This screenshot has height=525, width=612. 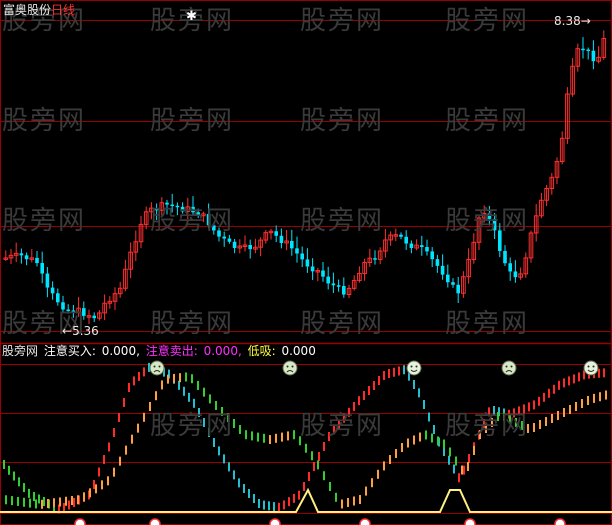 What do you see at coordinates (191, 16) in the screenshot?
I see `star-marker-icon: ✱` at bounding box center [191, 16].